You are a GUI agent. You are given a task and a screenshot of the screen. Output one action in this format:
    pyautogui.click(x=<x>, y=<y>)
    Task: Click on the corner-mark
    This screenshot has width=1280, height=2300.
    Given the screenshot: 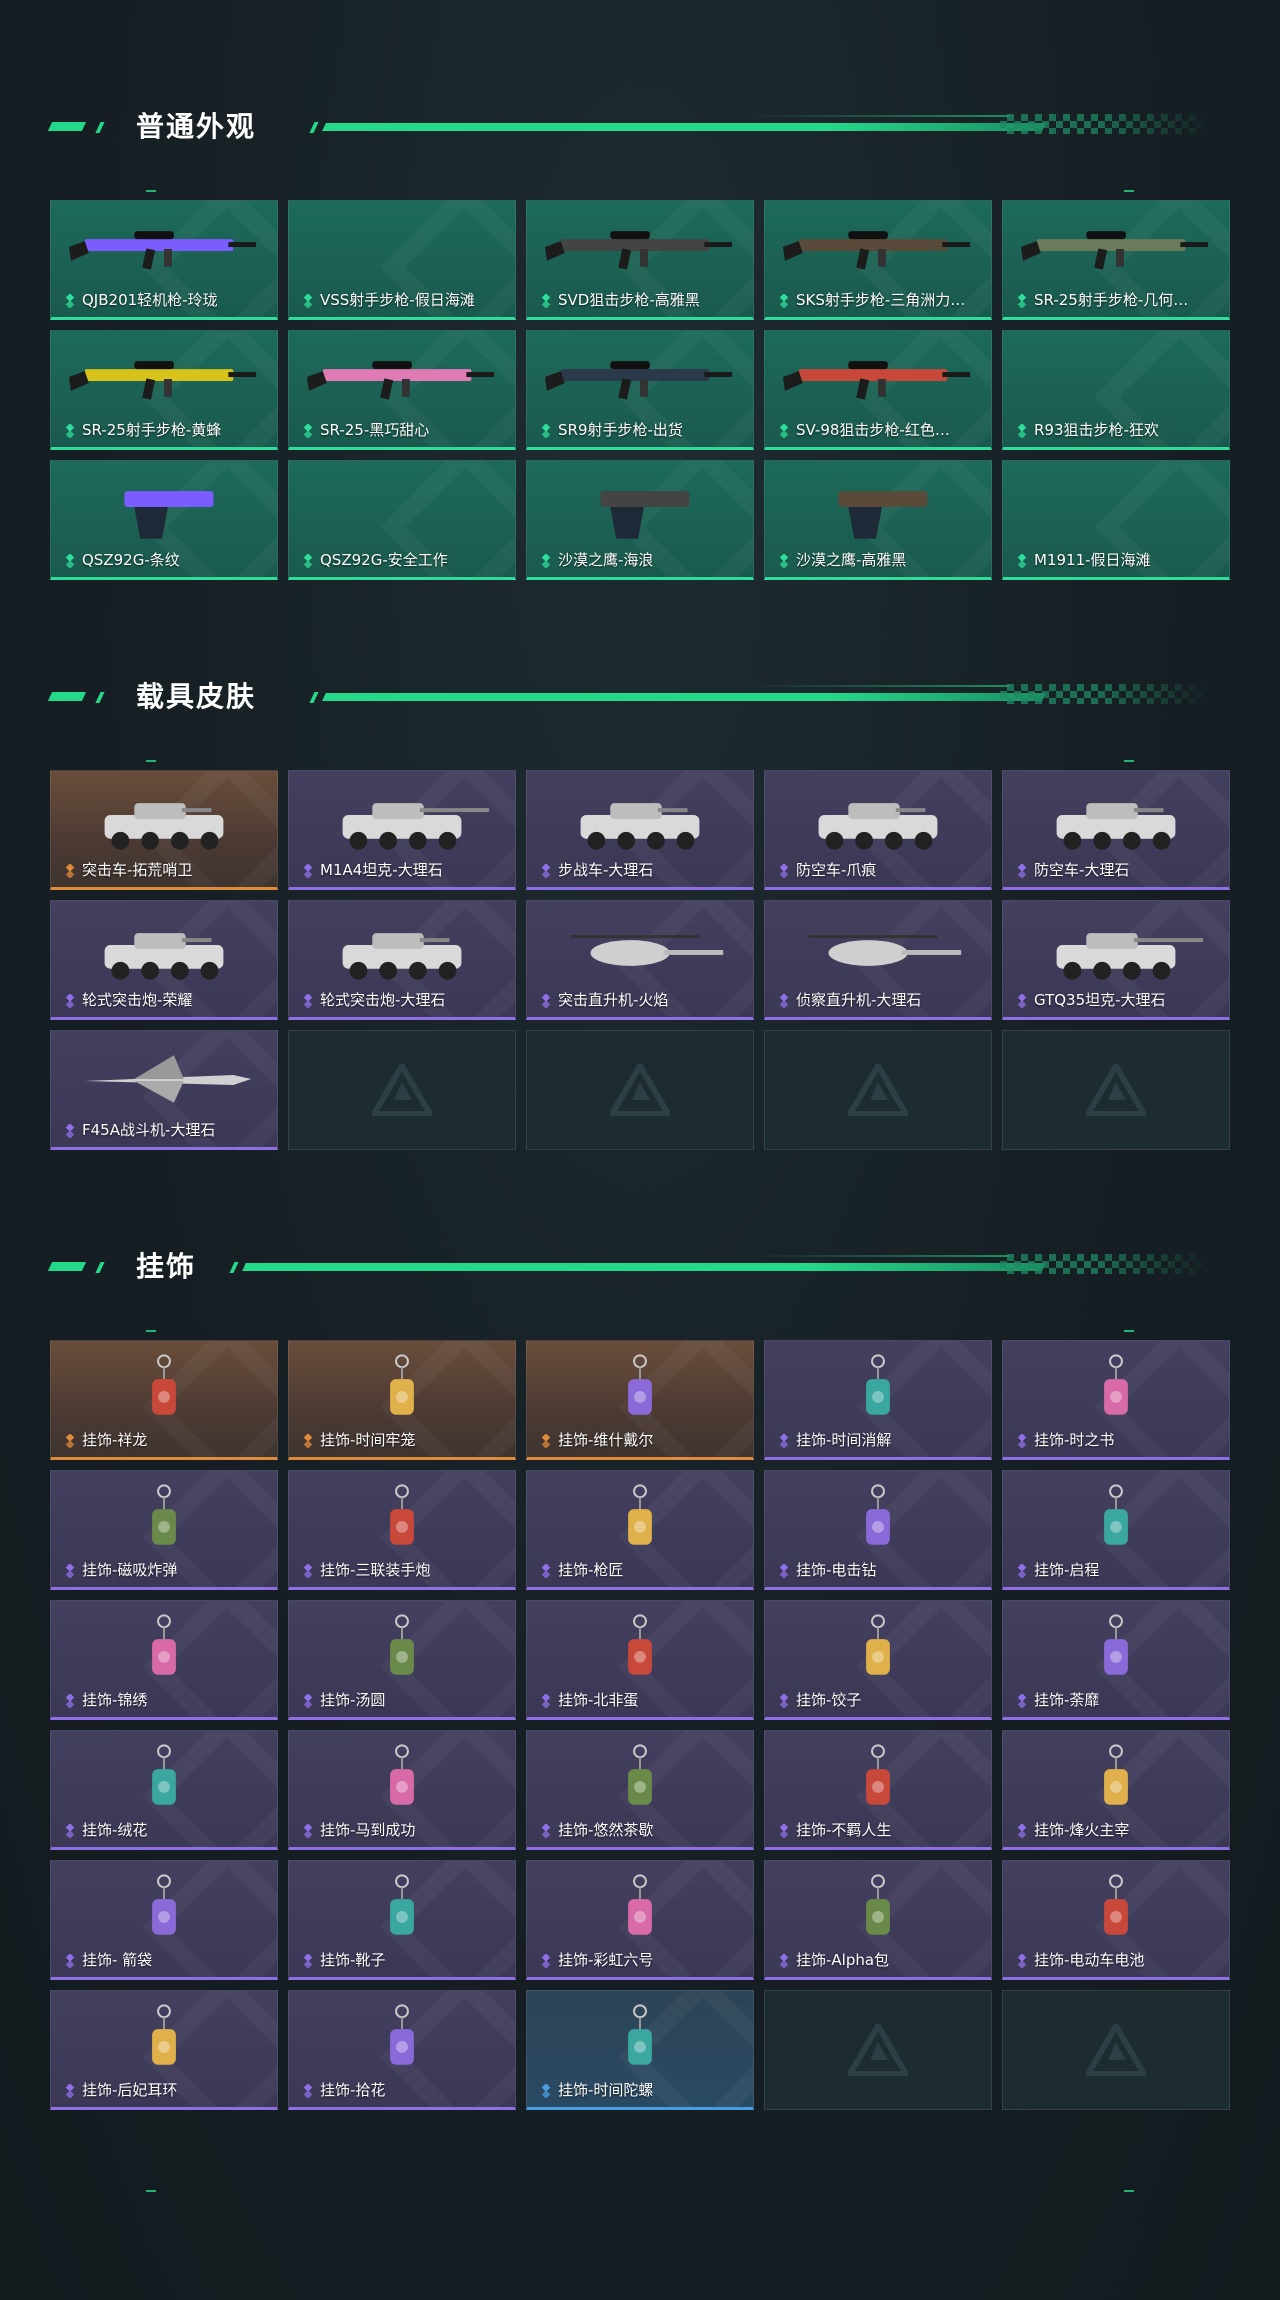 What is the action you would take?
    pyautogui.click(x=1129, y=761)
    